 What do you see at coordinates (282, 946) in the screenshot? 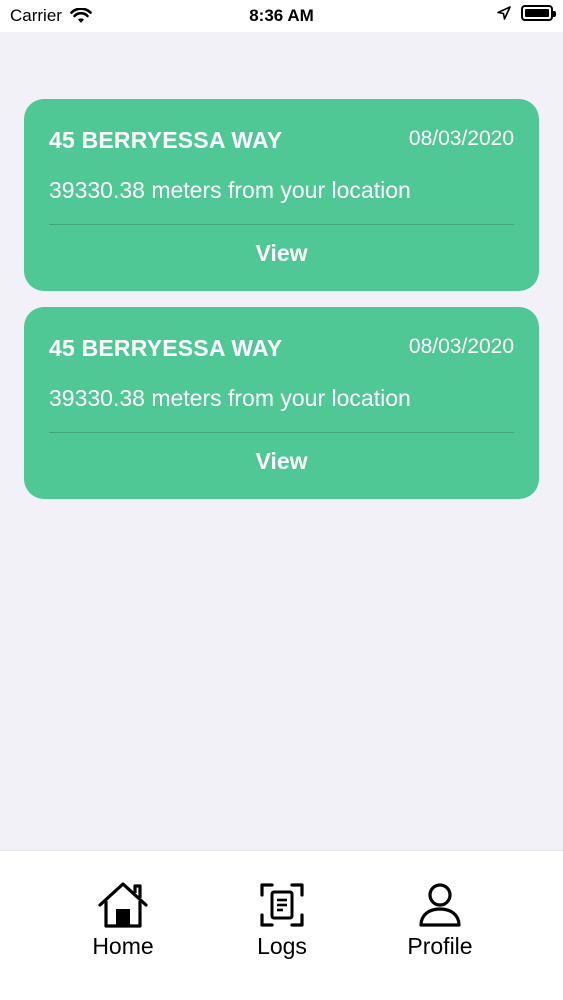
I see `tab-logs-label: Logs` at bounding box center [282, 946].